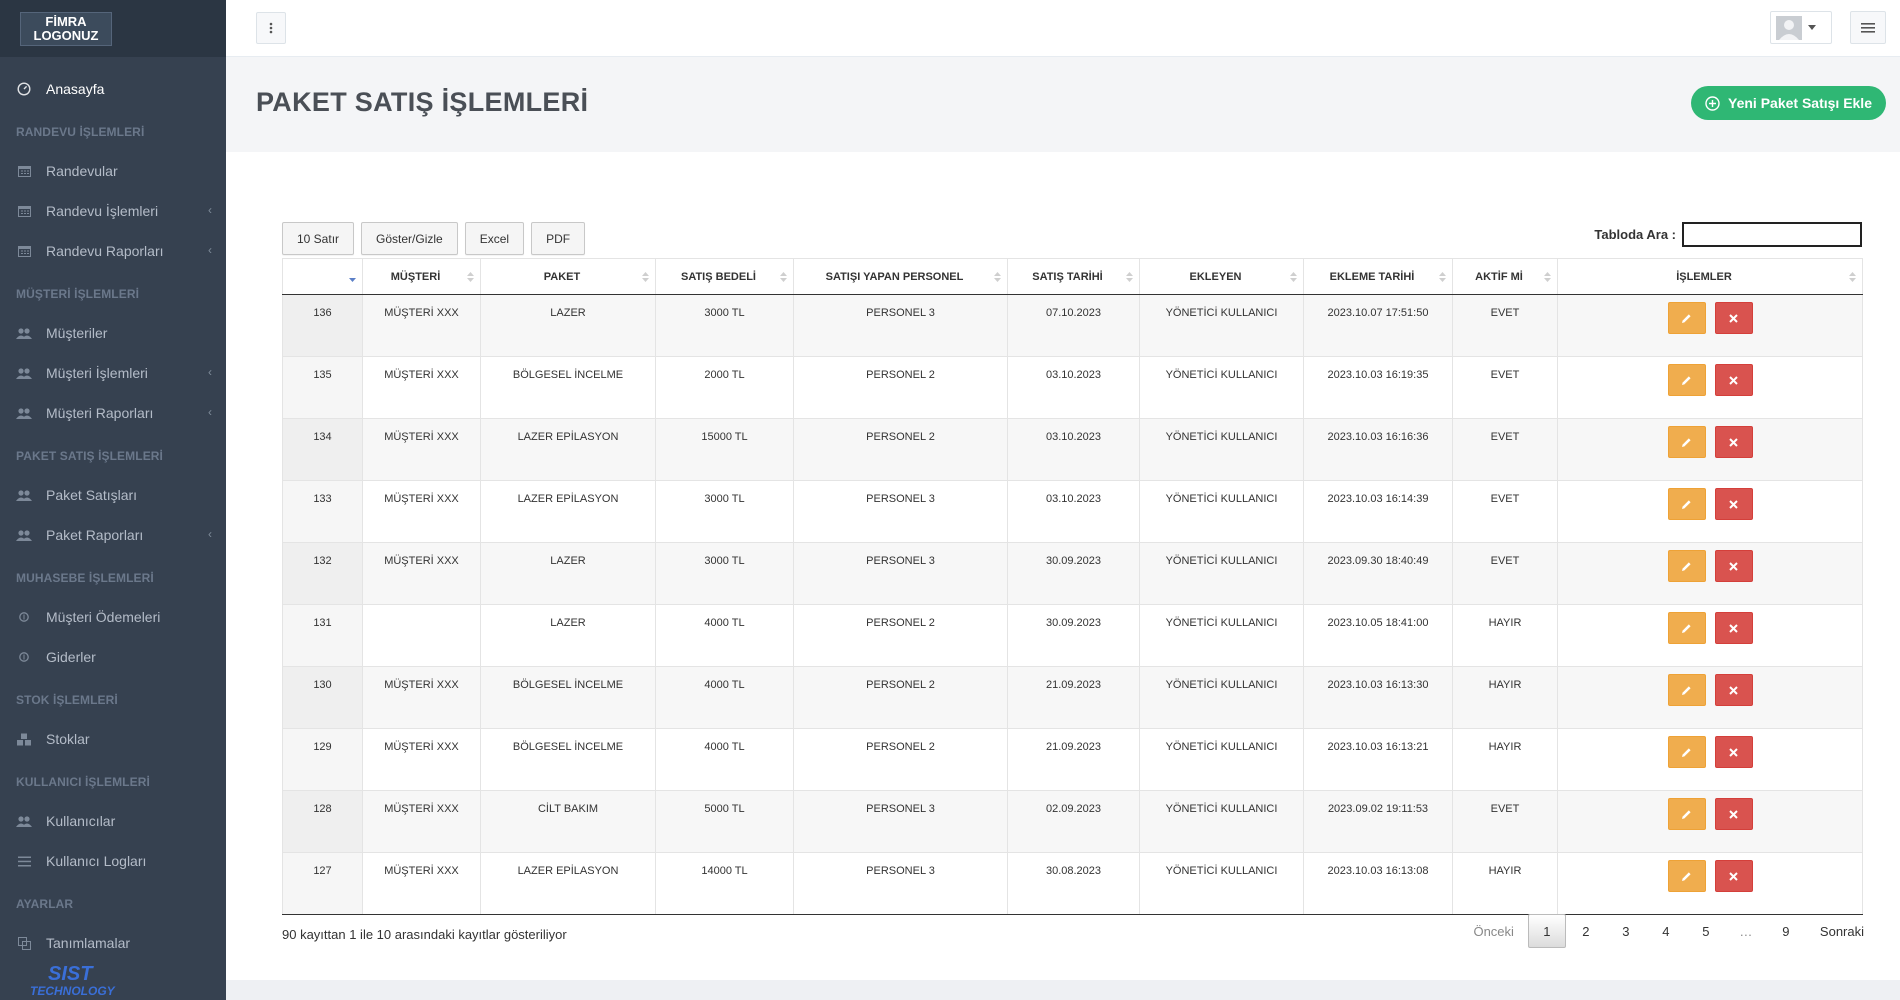  What do you see at coordinates (113, 821) in the screenshot?
I see `sidebar-item: Kullanıcılar` at bounding box center [113, 821].